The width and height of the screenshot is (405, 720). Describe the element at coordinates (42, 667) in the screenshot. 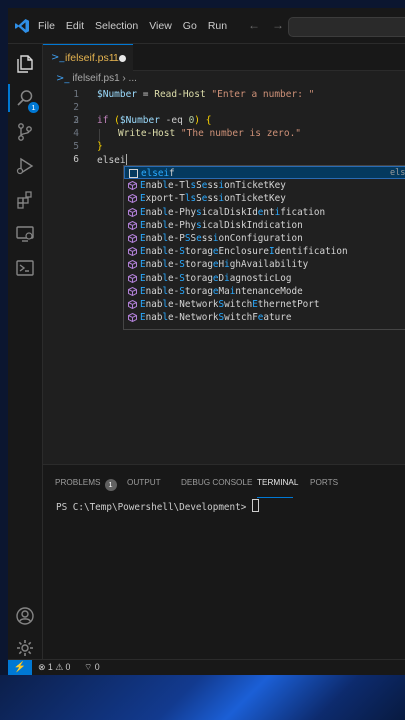

I see `error-icon: ⊗` at that location.